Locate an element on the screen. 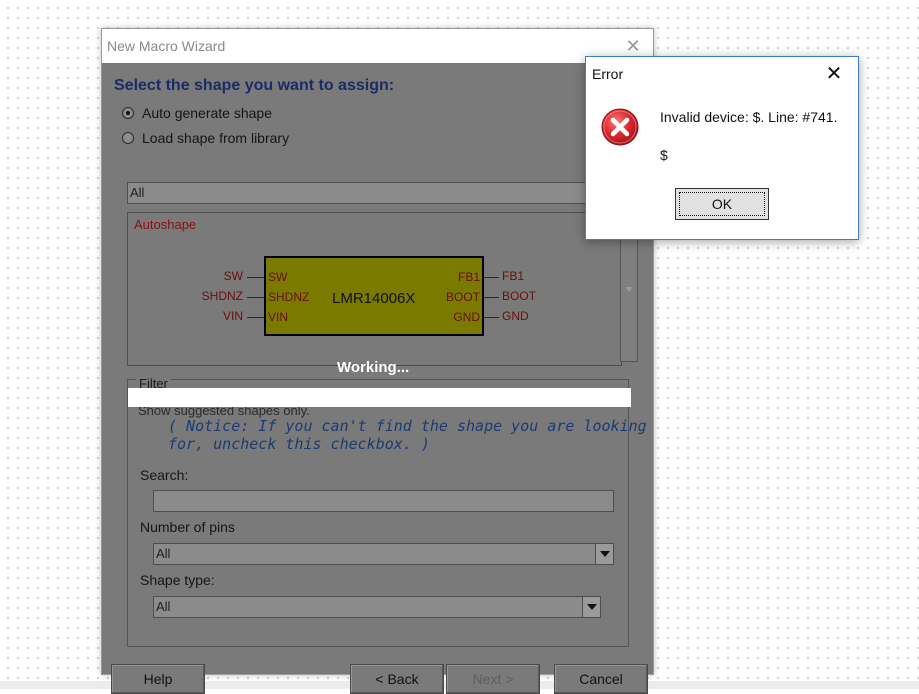 Image resolution: width=919 pixels, height=694 pixels. error-detail: $ is located at coordinates (664, 155).